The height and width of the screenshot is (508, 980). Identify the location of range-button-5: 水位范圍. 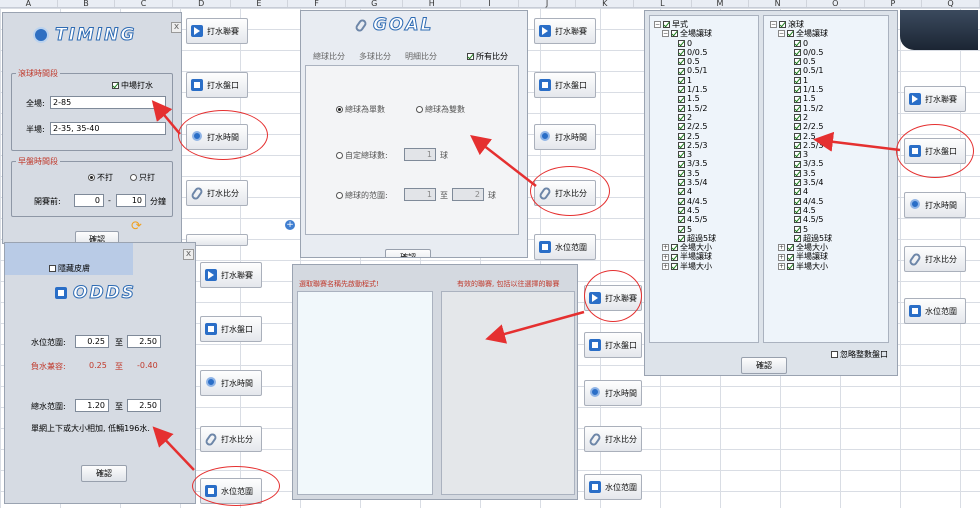
(613, 487).